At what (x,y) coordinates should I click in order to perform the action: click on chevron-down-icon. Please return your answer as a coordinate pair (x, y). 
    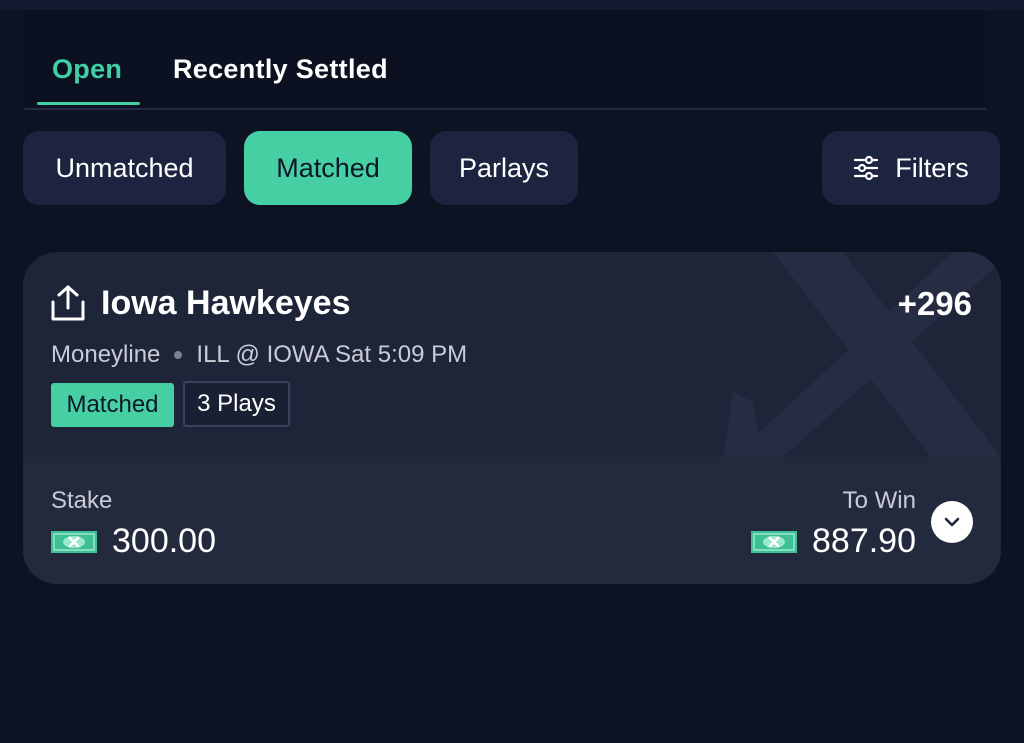
    Looking at the image, I should click on (952, 522).